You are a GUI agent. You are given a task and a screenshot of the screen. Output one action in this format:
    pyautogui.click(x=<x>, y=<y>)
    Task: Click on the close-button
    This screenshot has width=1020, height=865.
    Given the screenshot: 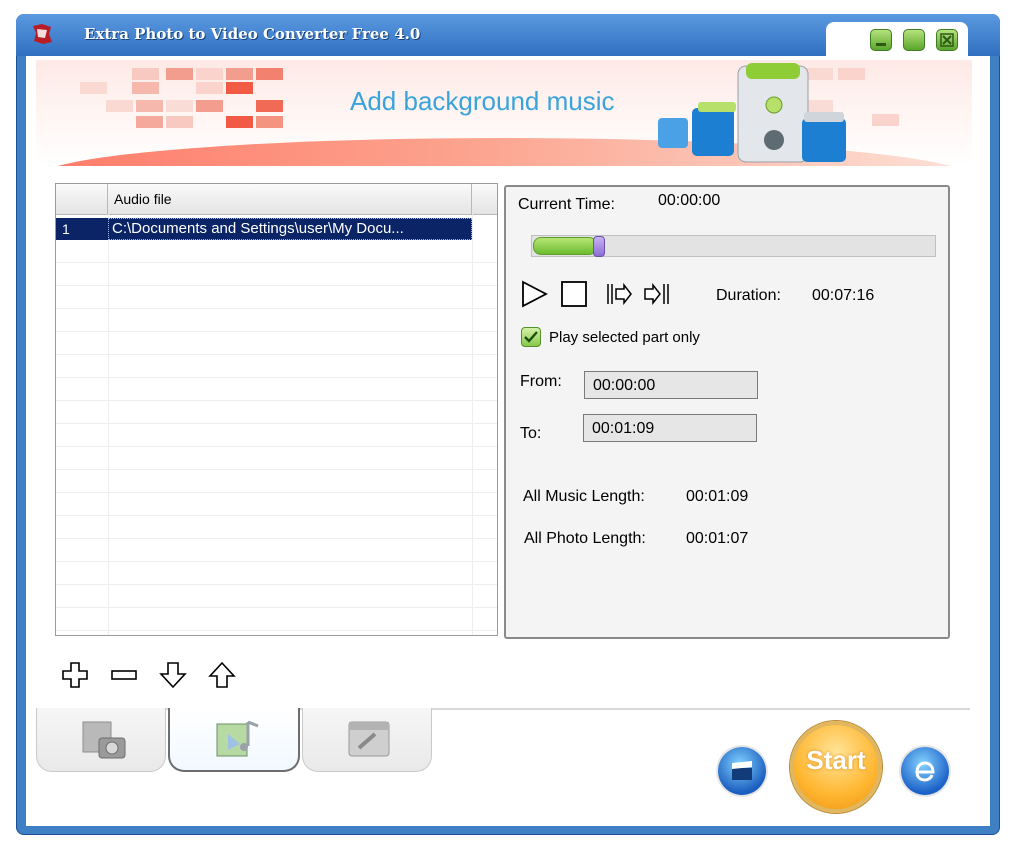 What is the action you would take?
    pyautogui.click(x=947, y=40)
    